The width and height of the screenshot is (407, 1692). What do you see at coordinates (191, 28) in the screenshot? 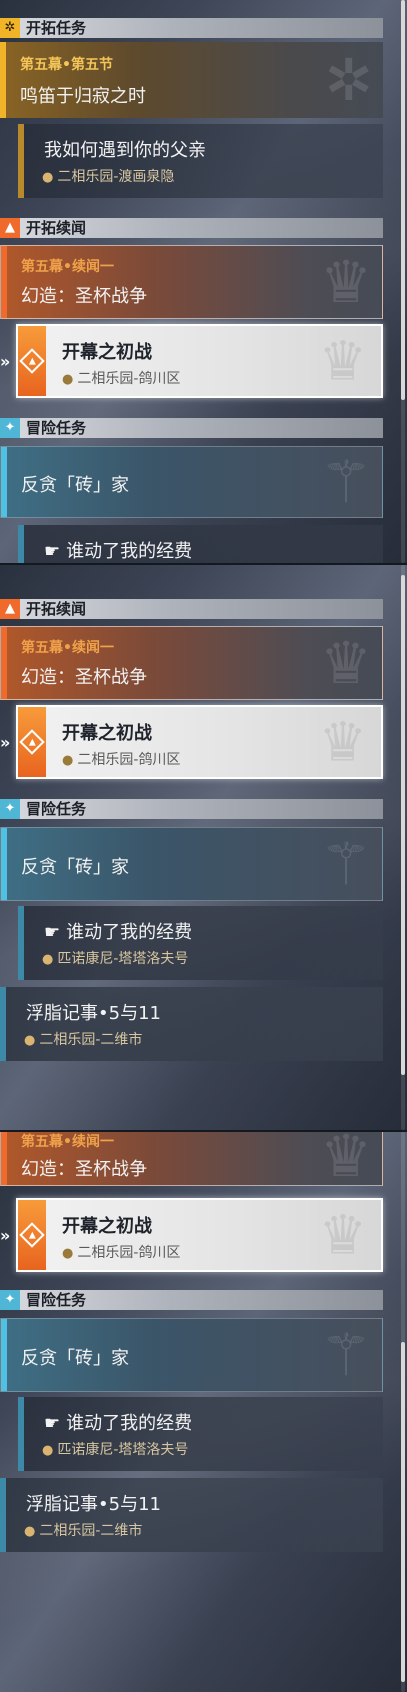
I see `section-header-trailblaze: ✲ 开拓任务` at bounding box center [191, 28].